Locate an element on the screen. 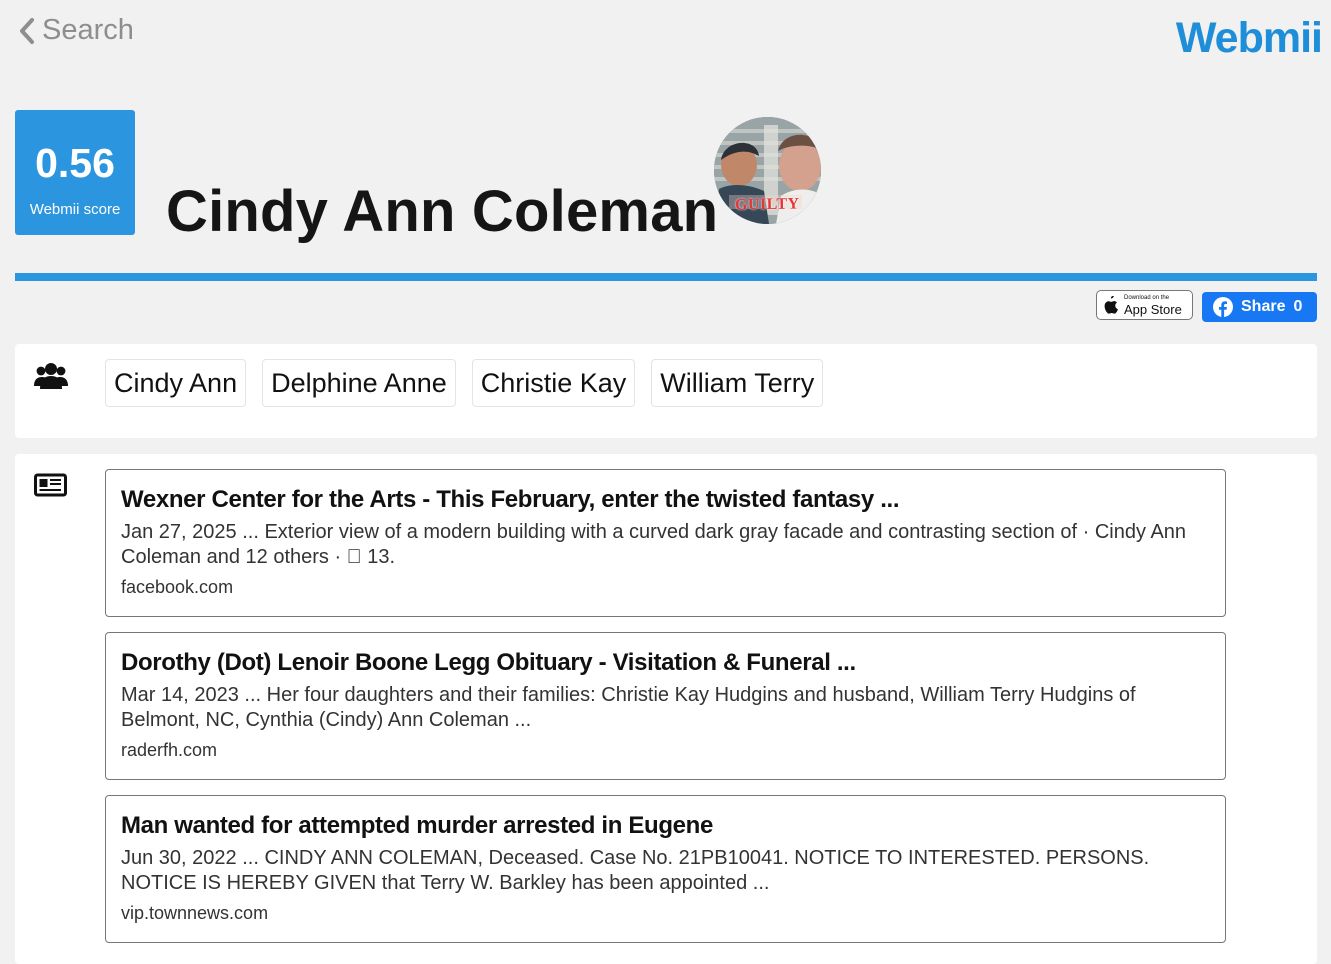 The image size is (1331, 964). back-to-search-link: Search is located at coordinates (76, 30).